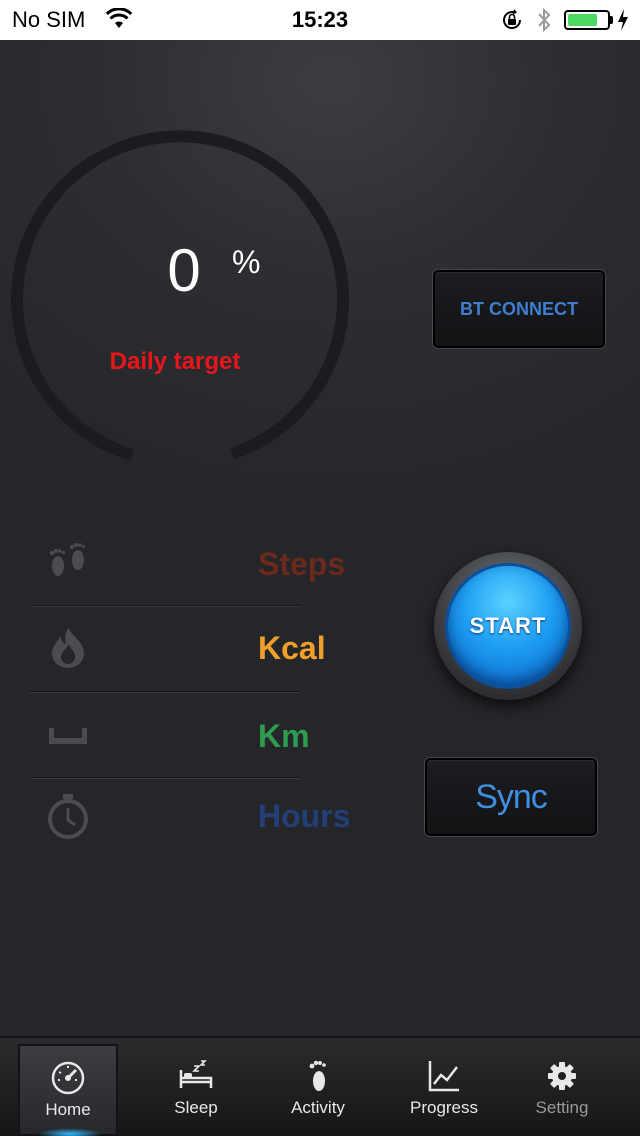  I want to click on tab-activity: Activity, so click(318, 1090).